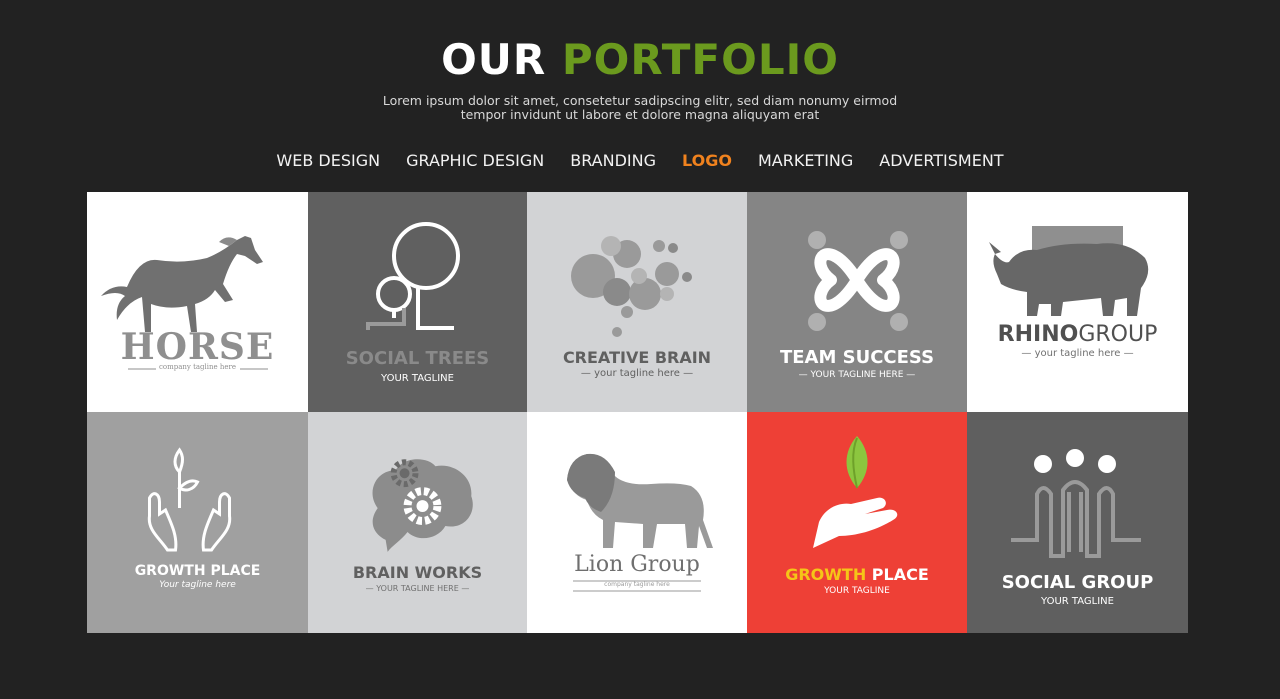 Image resolution: width=1280 pixels, height=699 pixels. I want to click on portfolio-item-growth-place: GROWTH PLACE Your tagline here, so click(197, 522).